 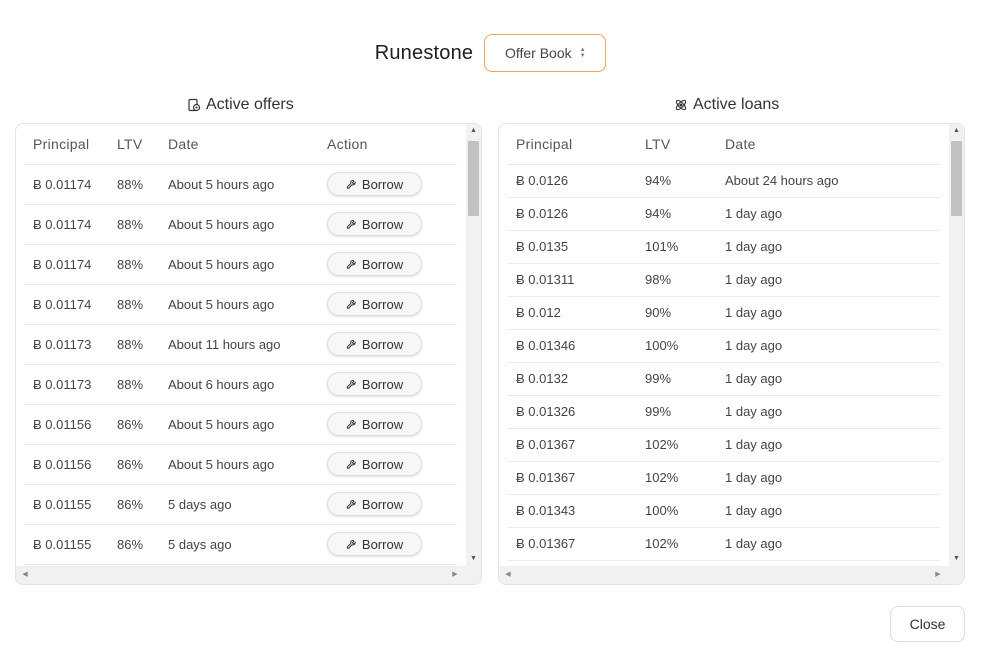 I want to click on view-select-value: Offer Book, so click(x=538, y=53).